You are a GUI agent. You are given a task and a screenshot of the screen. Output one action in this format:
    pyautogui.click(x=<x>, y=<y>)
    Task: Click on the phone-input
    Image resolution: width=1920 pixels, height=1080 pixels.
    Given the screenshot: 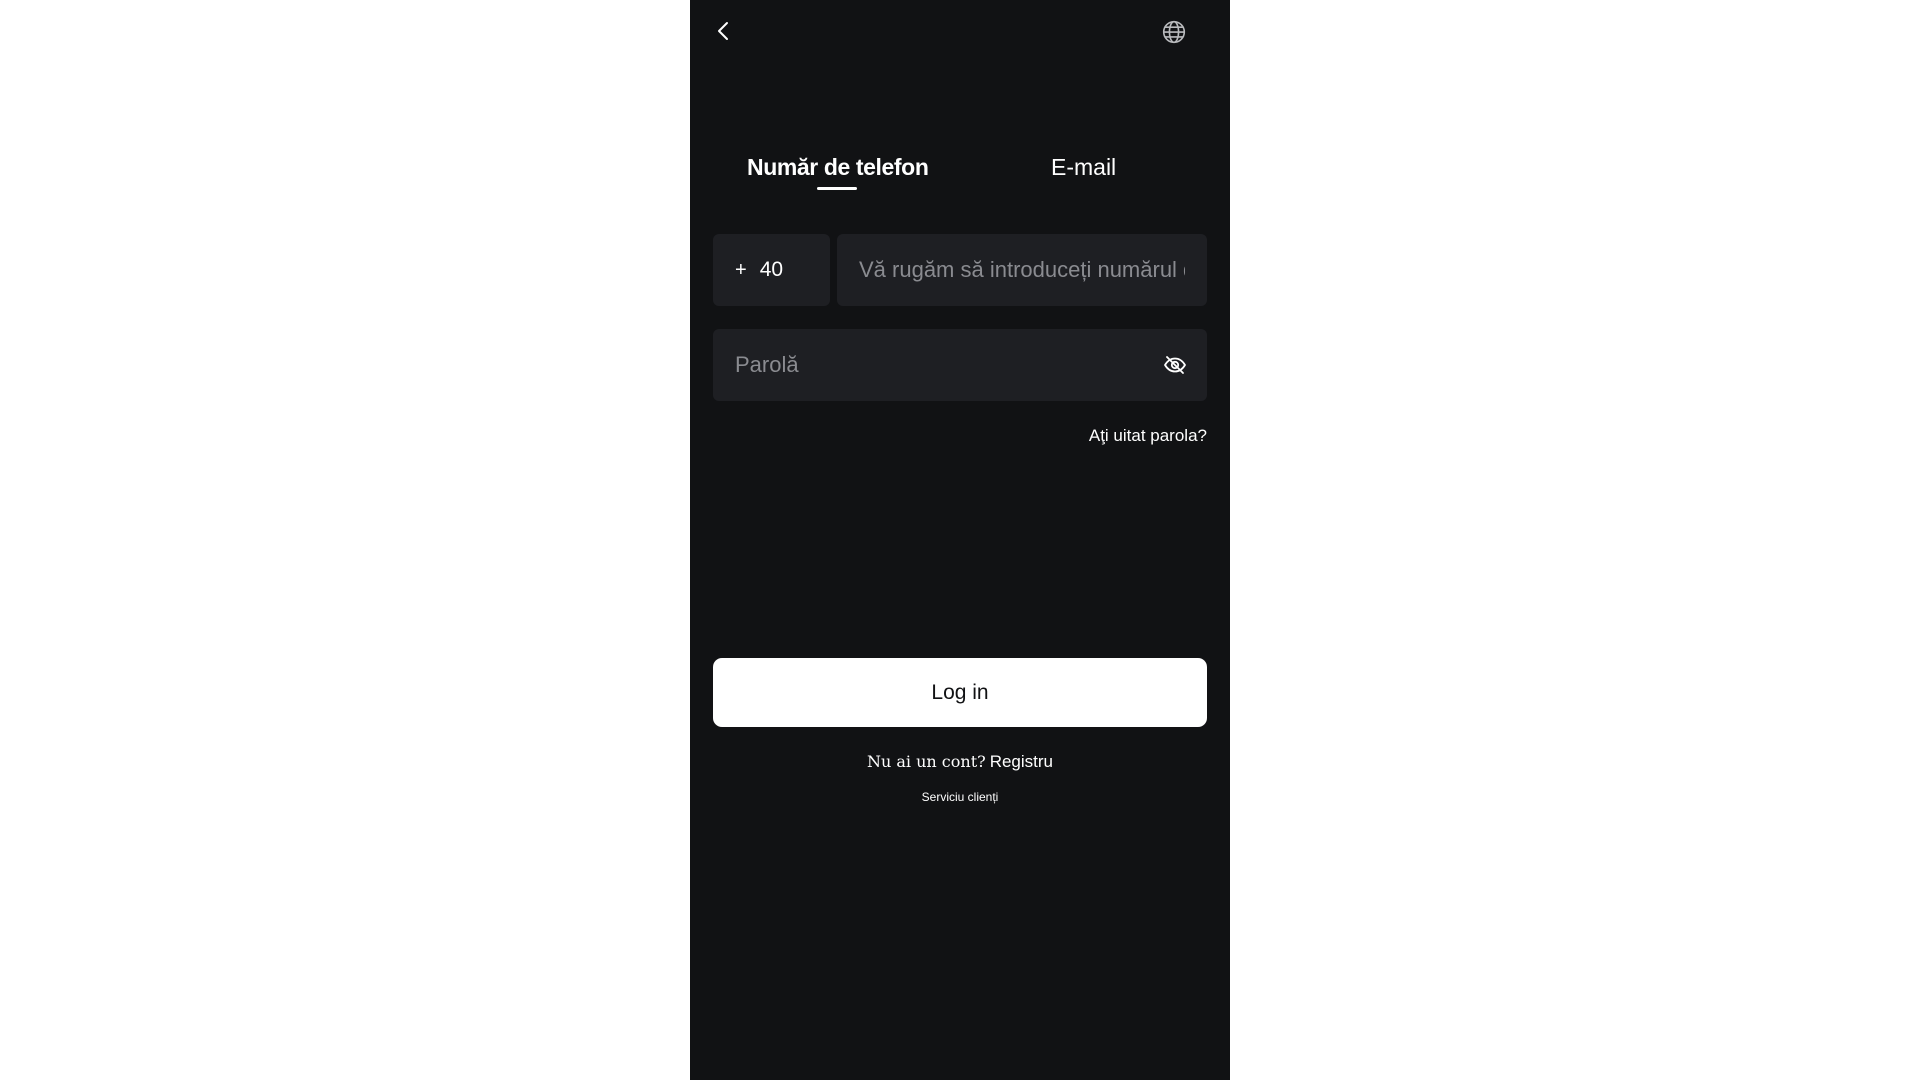 What is the action you would take?
    pyautogui.click(x=1022, y=270)
    